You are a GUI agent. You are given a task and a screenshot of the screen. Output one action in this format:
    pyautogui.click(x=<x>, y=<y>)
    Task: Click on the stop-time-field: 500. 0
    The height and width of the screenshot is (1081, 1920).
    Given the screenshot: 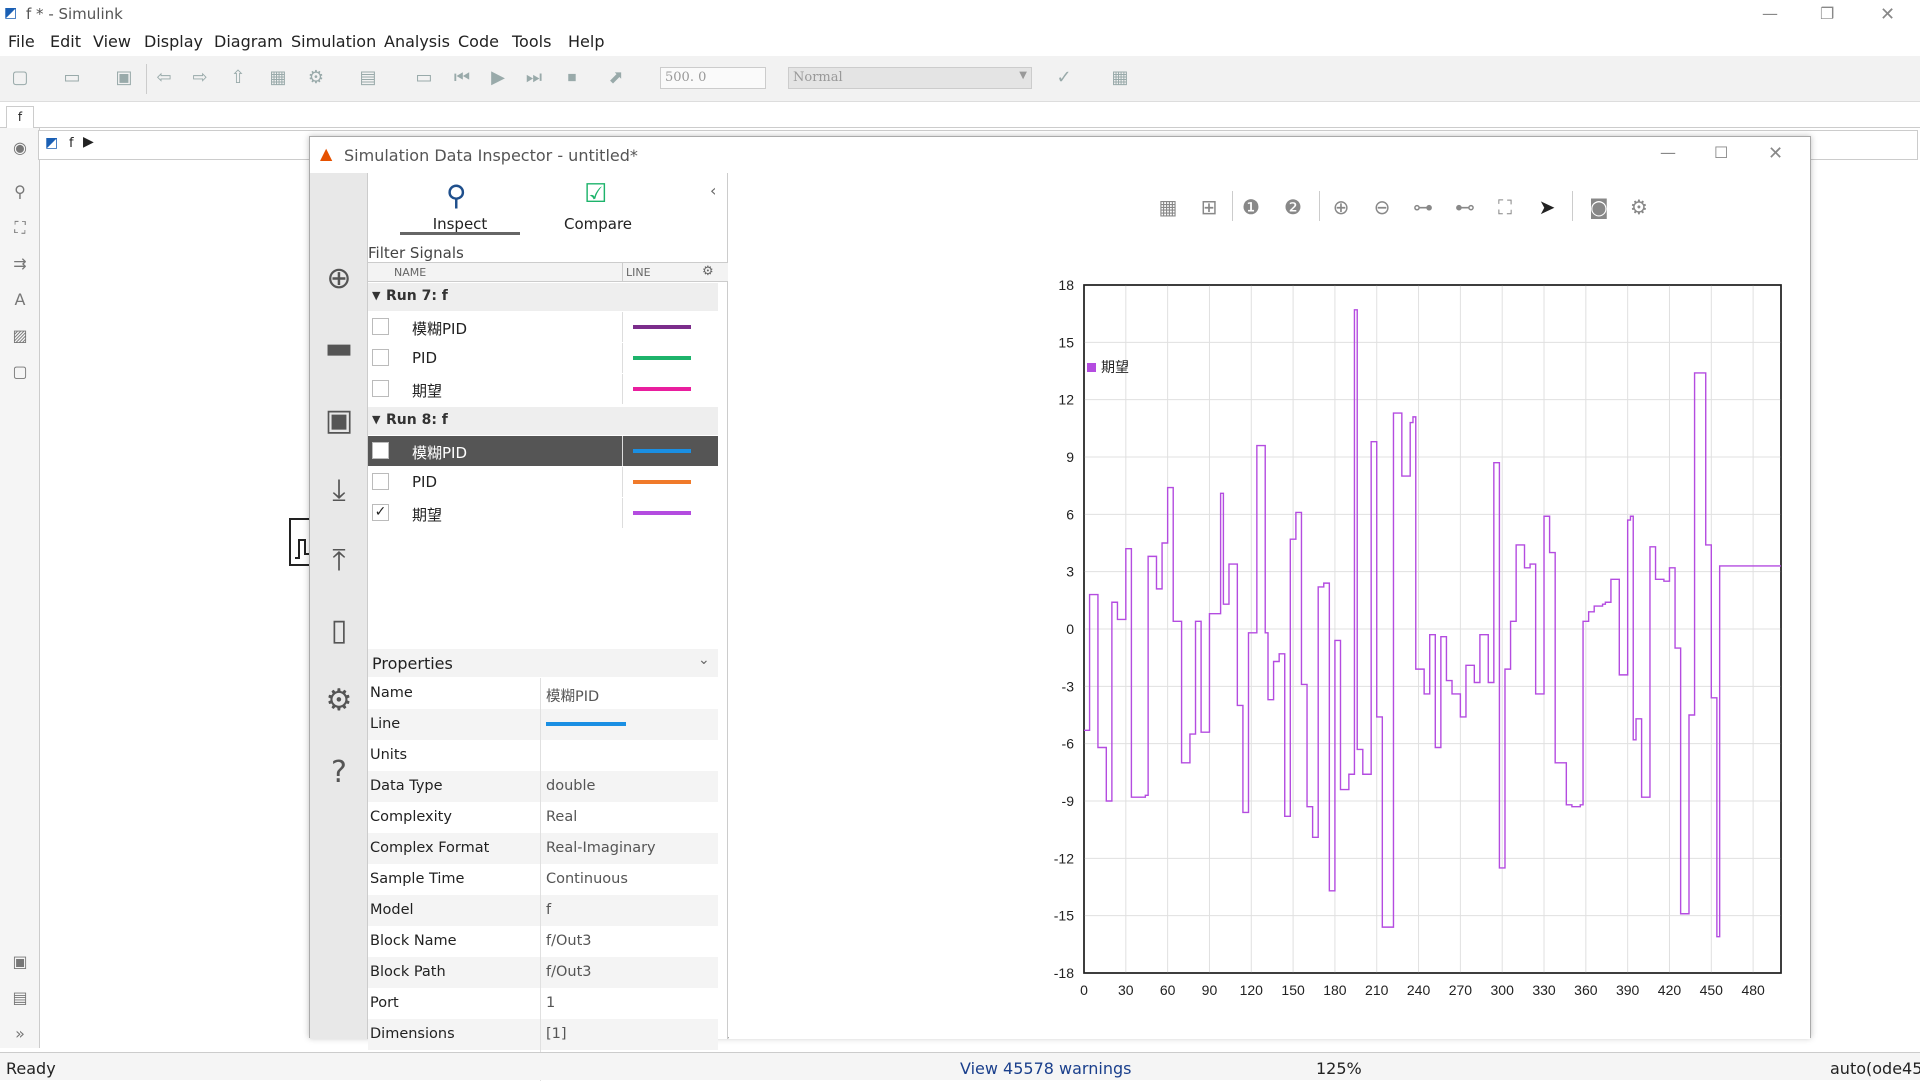 What is the action you would take?
    pyautogui.click(x=713, y=78)
    